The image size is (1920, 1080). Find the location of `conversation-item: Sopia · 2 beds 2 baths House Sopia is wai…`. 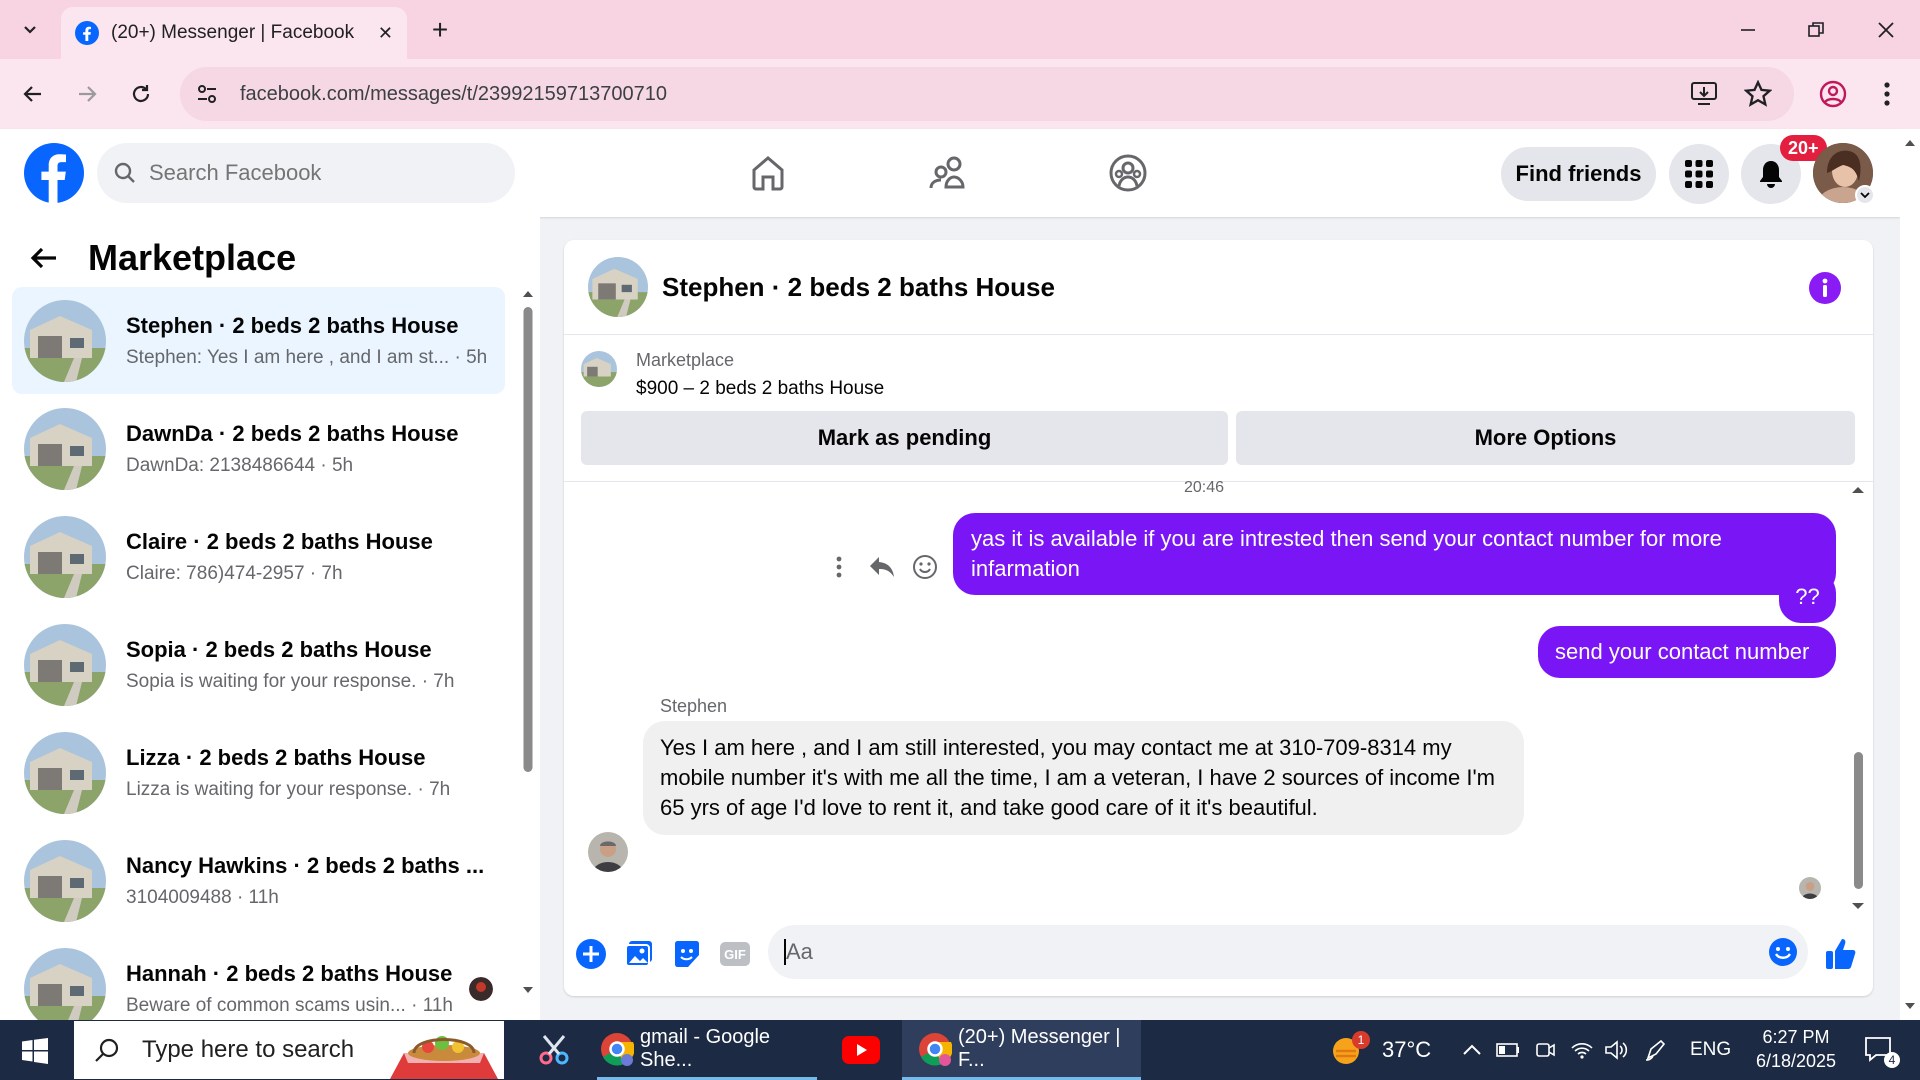

conversation-item: Sopia · 2 beds 2 baths House Sopia is wai… is located at coordinates (258, 664).